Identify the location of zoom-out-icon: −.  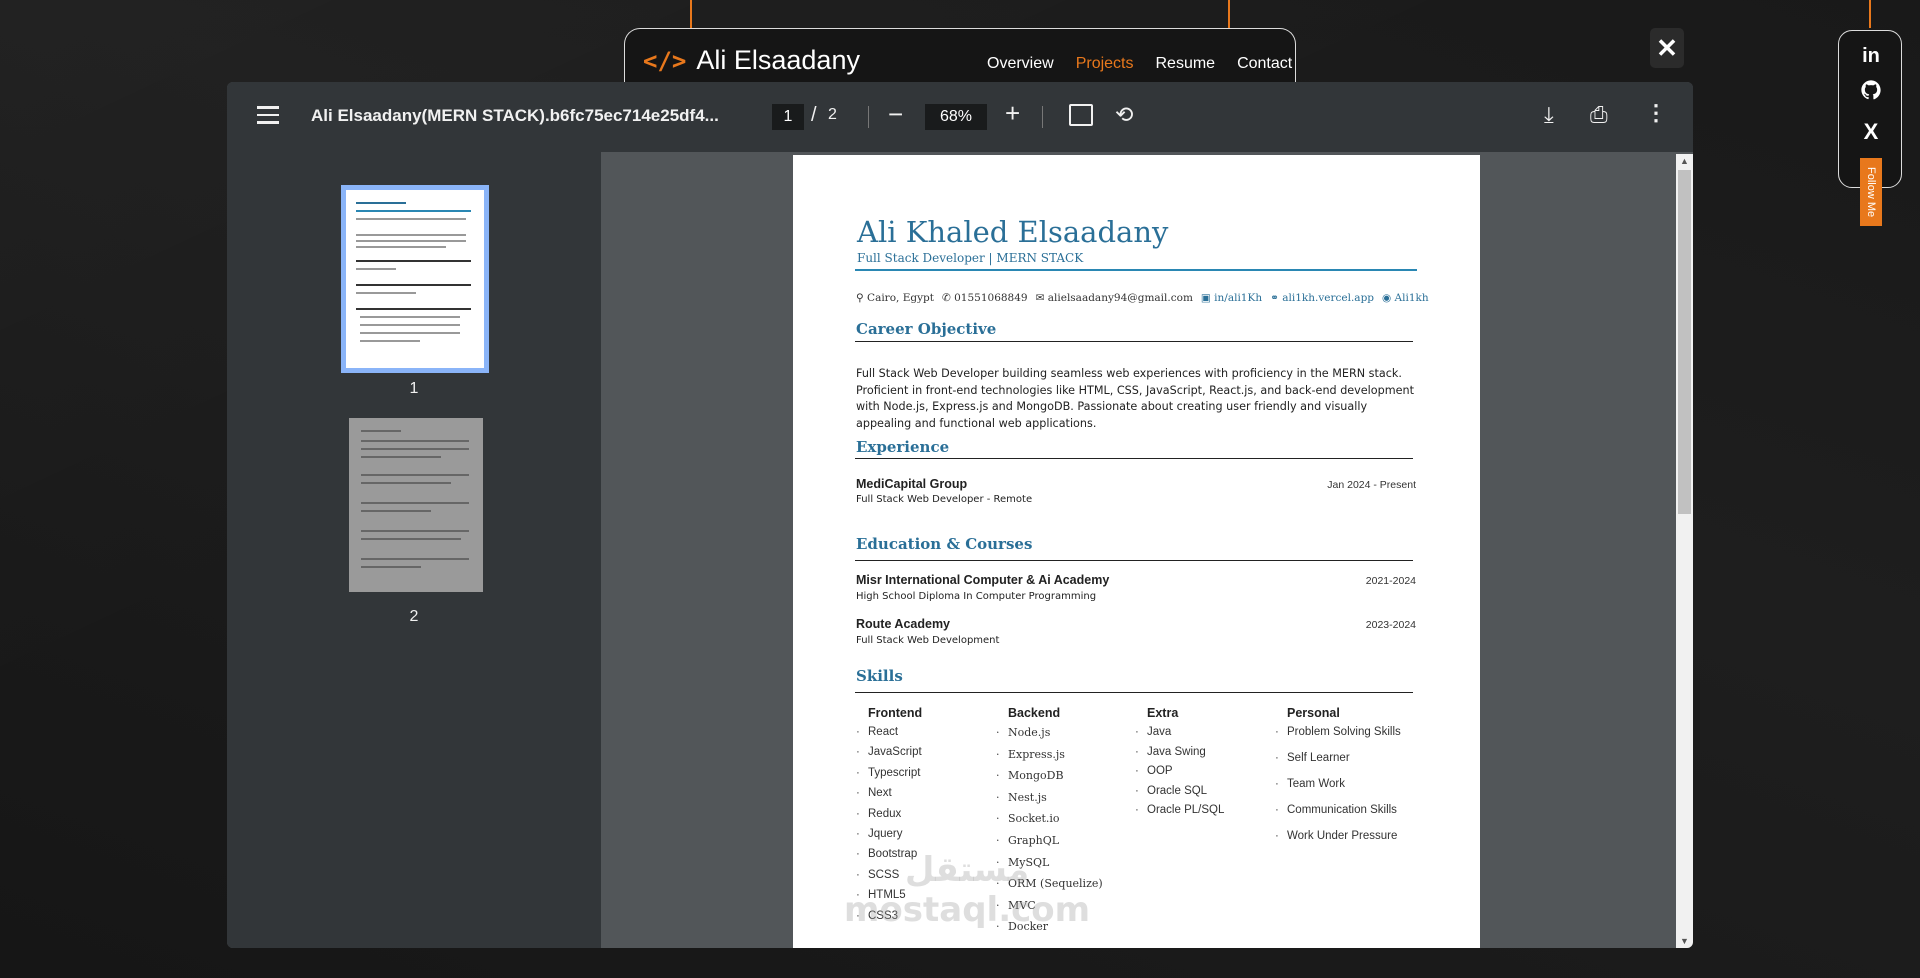
(895, 114).